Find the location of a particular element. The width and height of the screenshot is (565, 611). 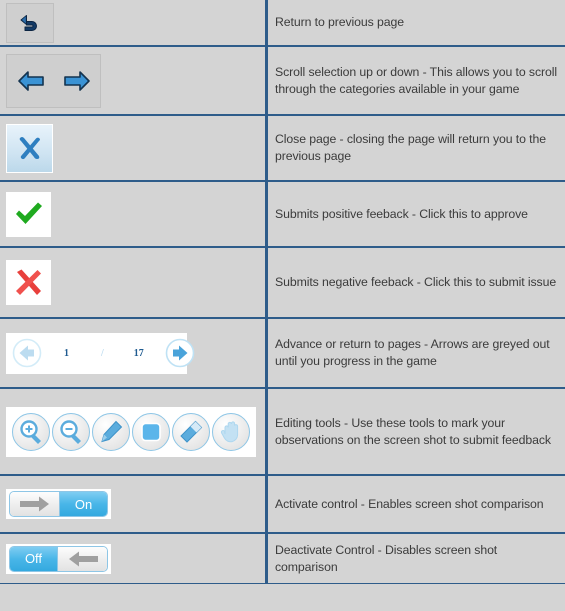

close-page-tile is located at coordinates (29, 148).